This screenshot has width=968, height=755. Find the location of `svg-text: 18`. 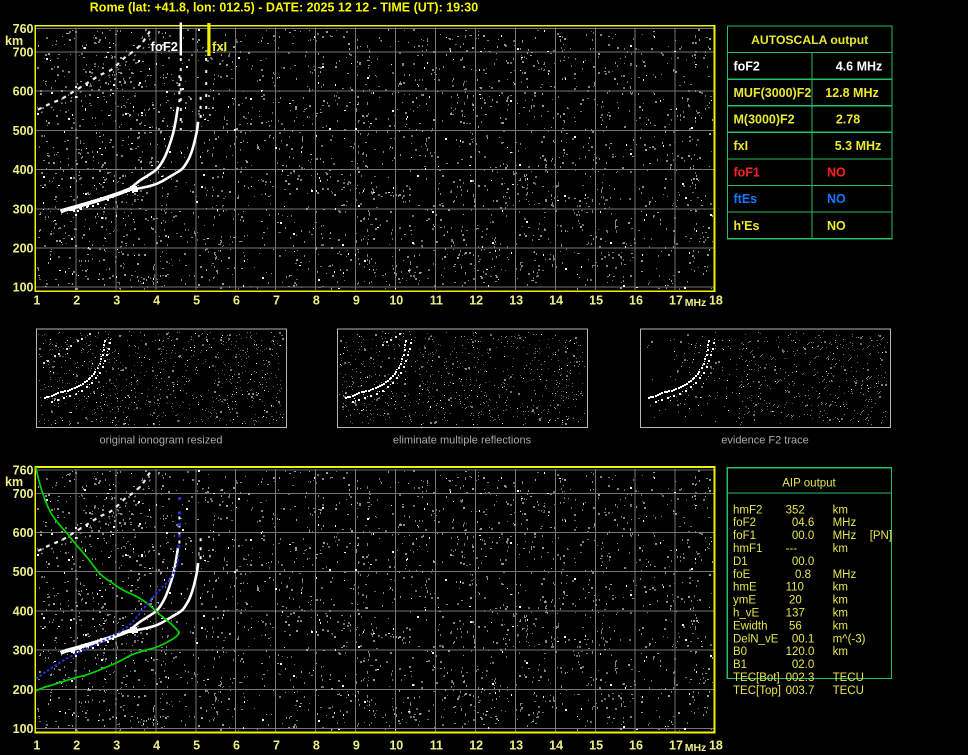

svg-text: 18 is located at coordinates (716, 301).